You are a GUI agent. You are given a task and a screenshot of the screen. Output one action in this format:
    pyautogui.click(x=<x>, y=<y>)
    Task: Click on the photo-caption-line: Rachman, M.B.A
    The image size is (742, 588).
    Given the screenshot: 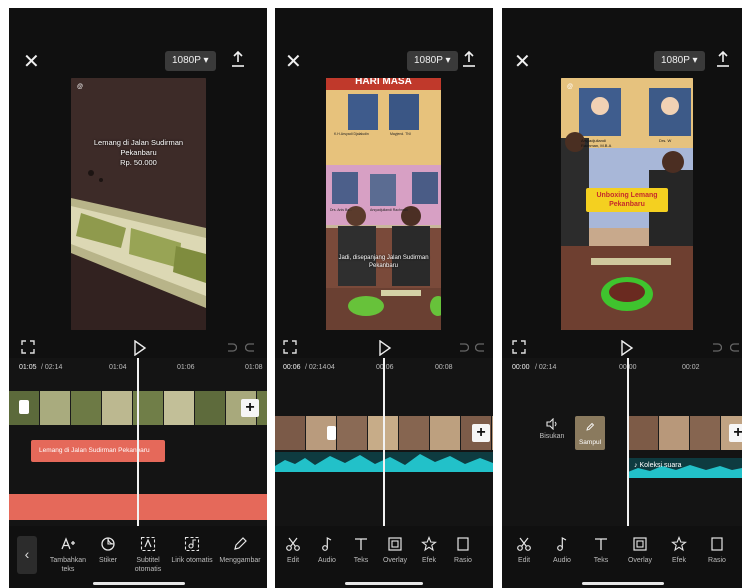 What is the action you would take?
    pyautogui.click(x=596, y=145)
    